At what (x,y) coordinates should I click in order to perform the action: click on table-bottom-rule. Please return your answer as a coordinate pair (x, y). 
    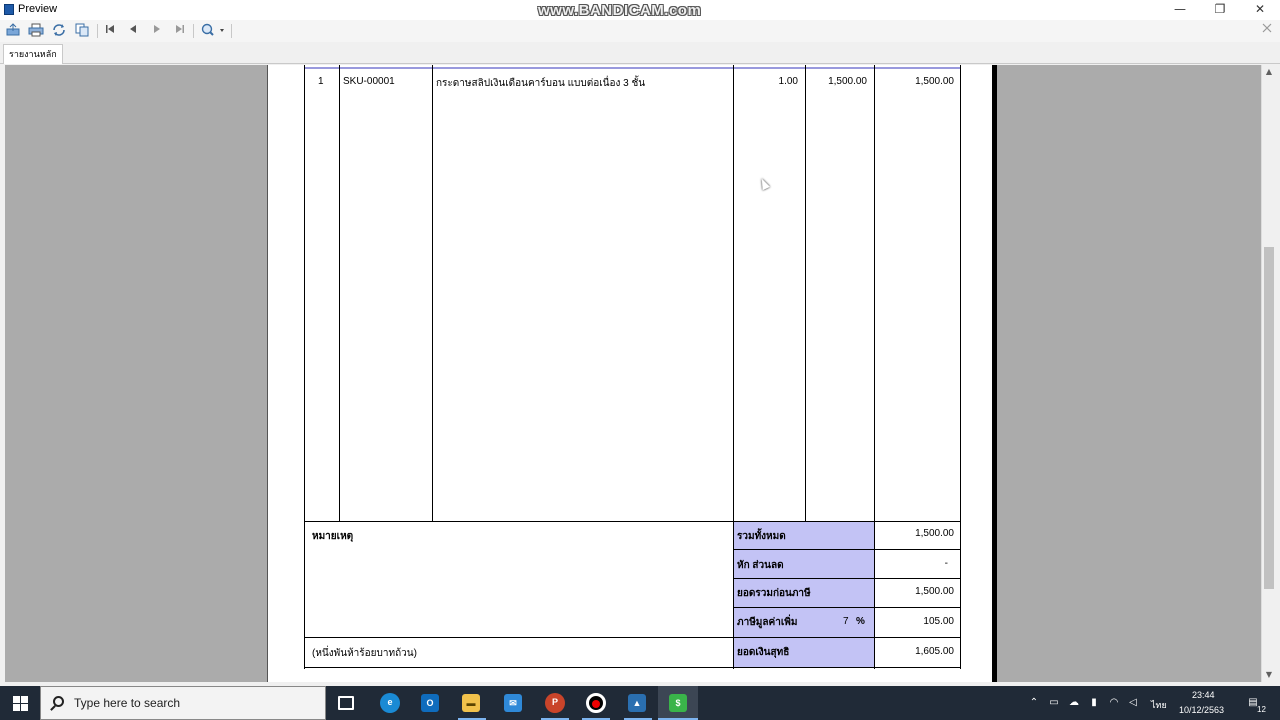
    Looking at the image, I should click on (632, 667).